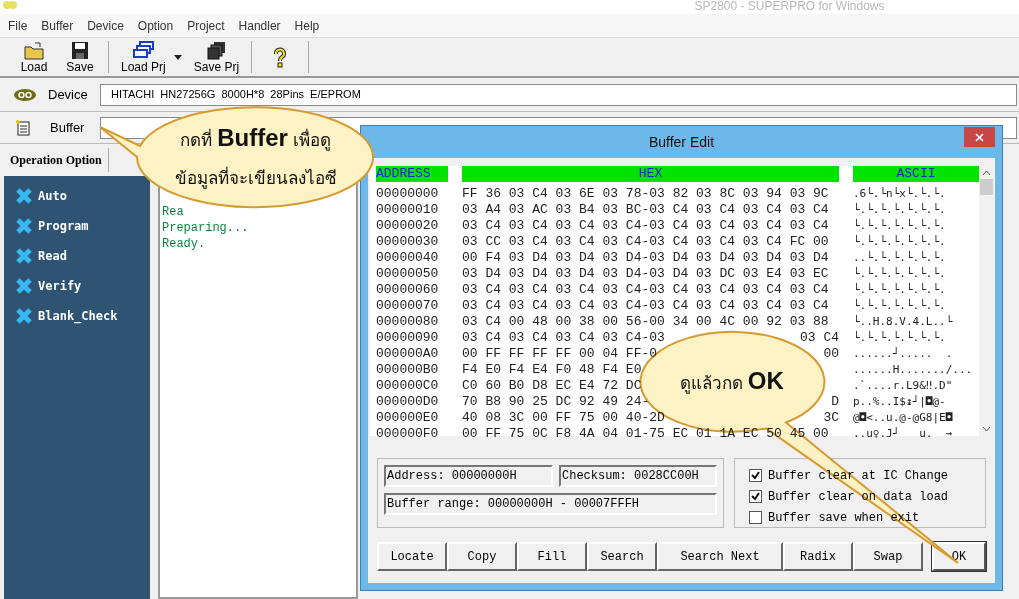 The width and height of the screenshot is (1019, 599). I want to click on address-cell-text: 00000030, so click(408, 242).